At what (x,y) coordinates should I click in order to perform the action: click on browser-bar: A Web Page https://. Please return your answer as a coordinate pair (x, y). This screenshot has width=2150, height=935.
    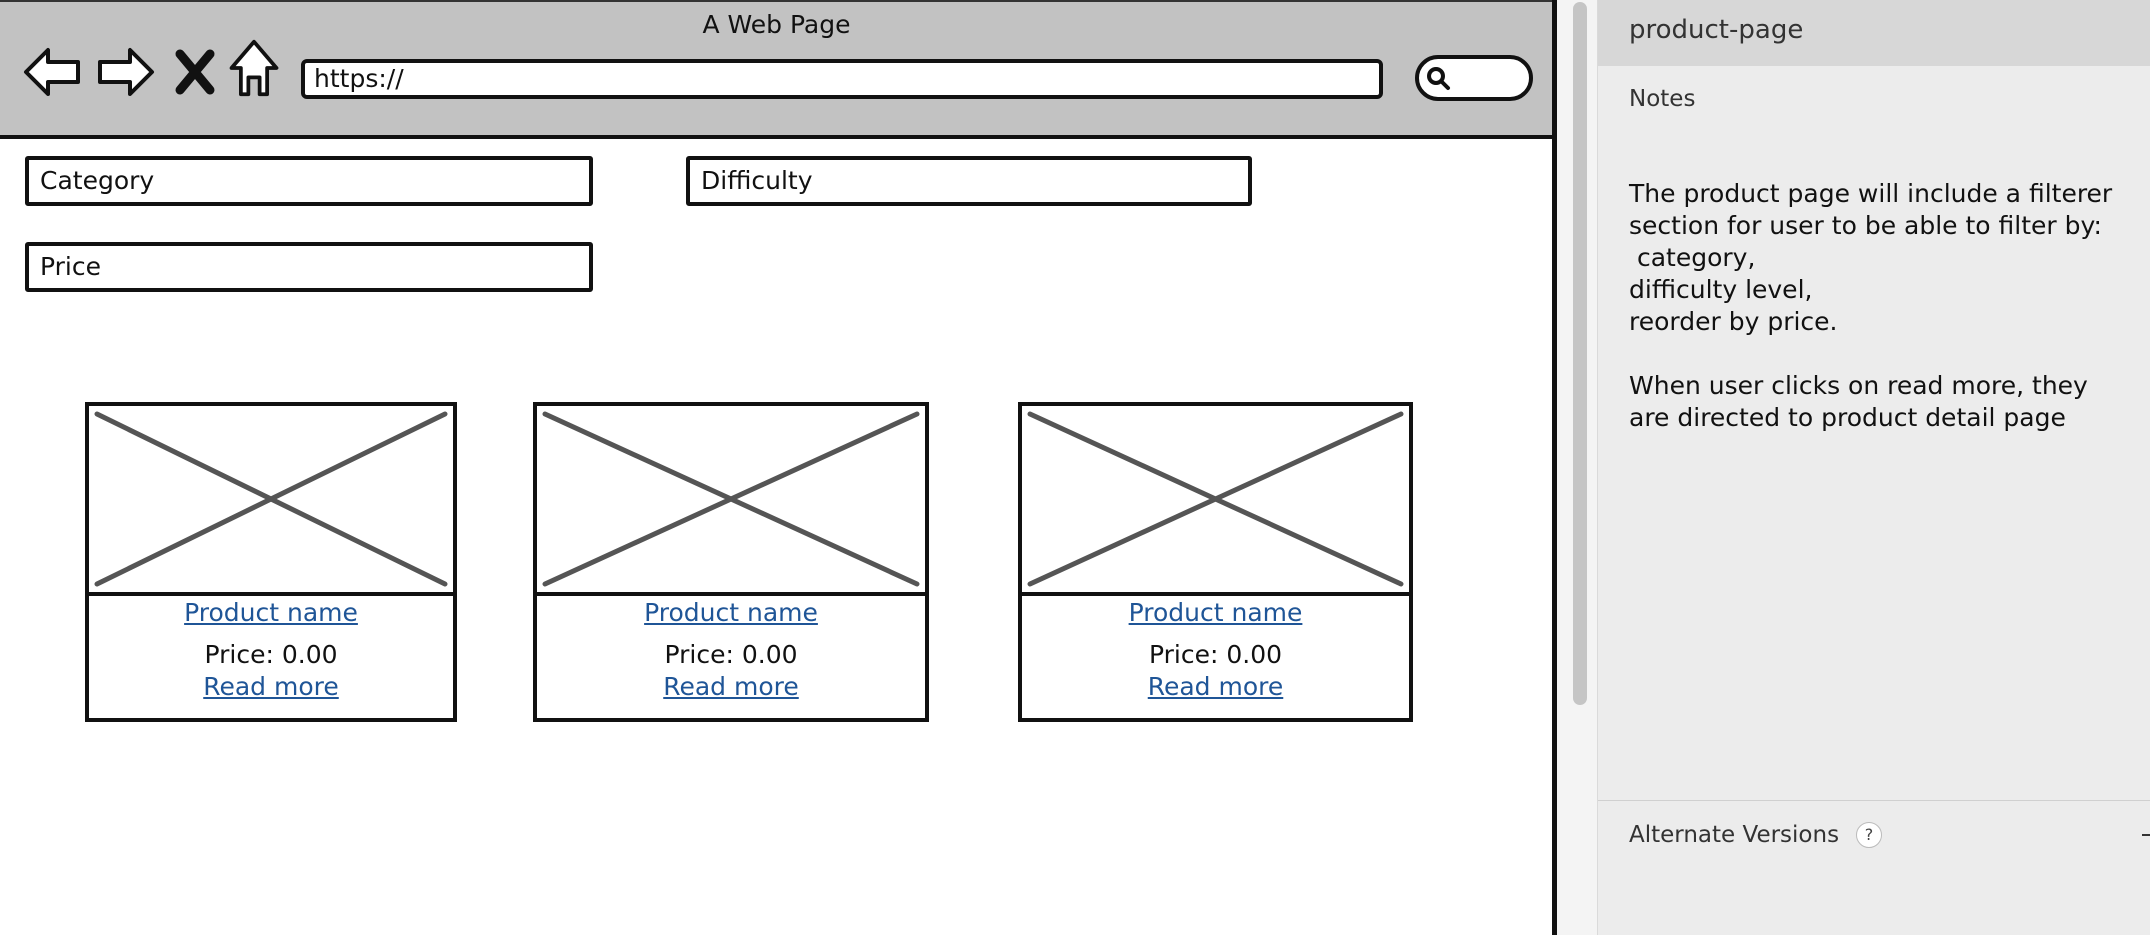
    Looking at the image, I should click on (776, 69).